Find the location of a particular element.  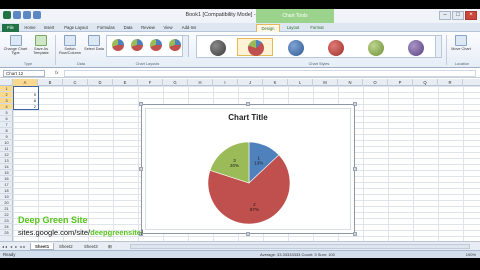

column-header: L is located at coordinates (300, 82).